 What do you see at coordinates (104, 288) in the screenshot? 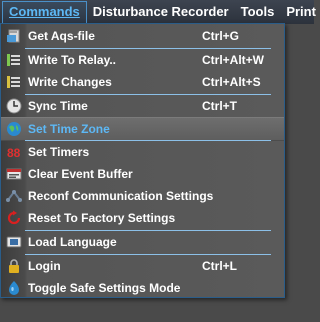
I see `menu-item-label: Toggle Safe Settings Mode` at bounding box center [104, 288].